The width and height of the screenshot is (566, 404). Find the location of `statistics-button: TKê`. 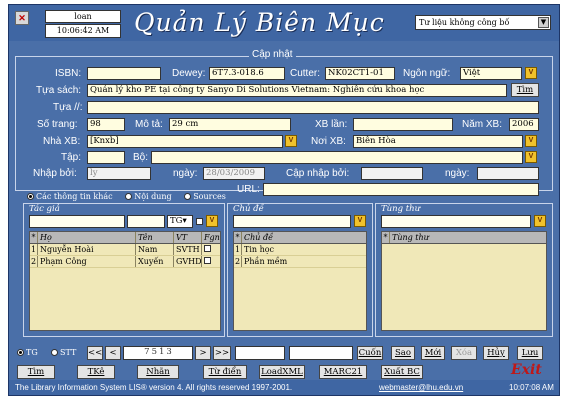

statistics-button: TKê is located at coordinates (96, 372).